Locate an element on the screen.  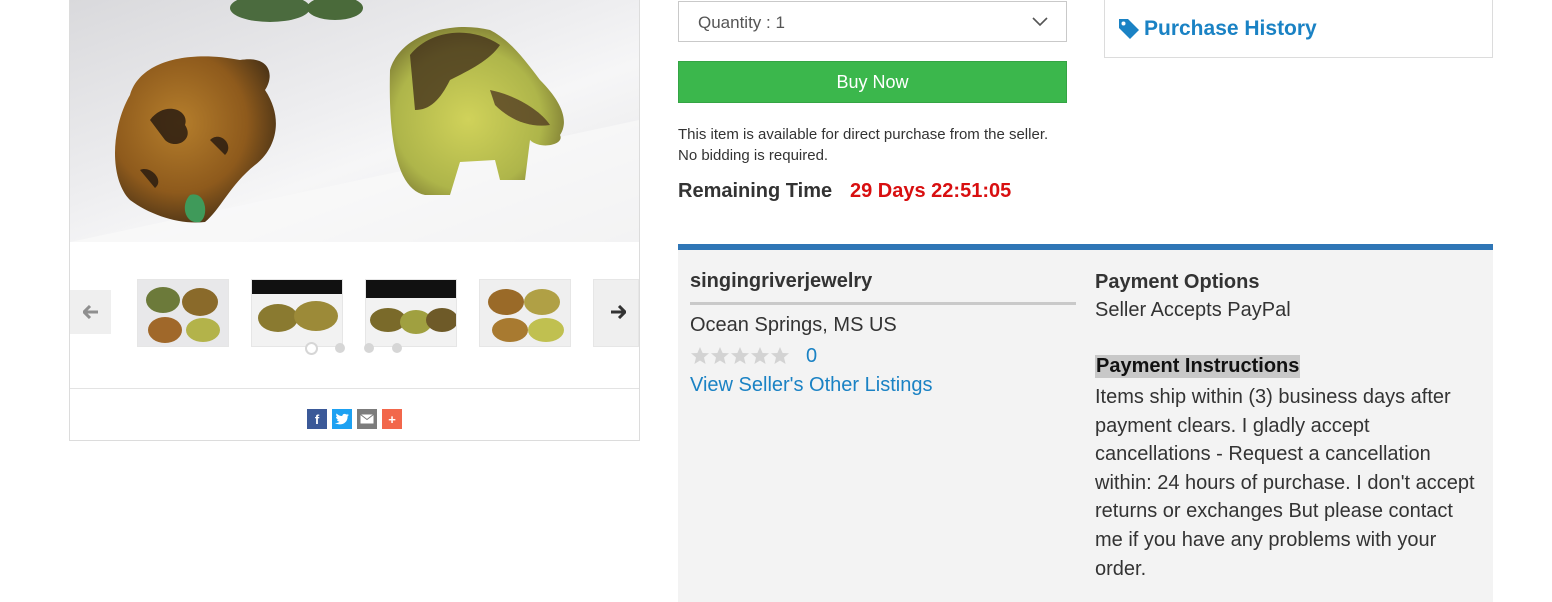
main-product-image is located at coordinates (354, 121).